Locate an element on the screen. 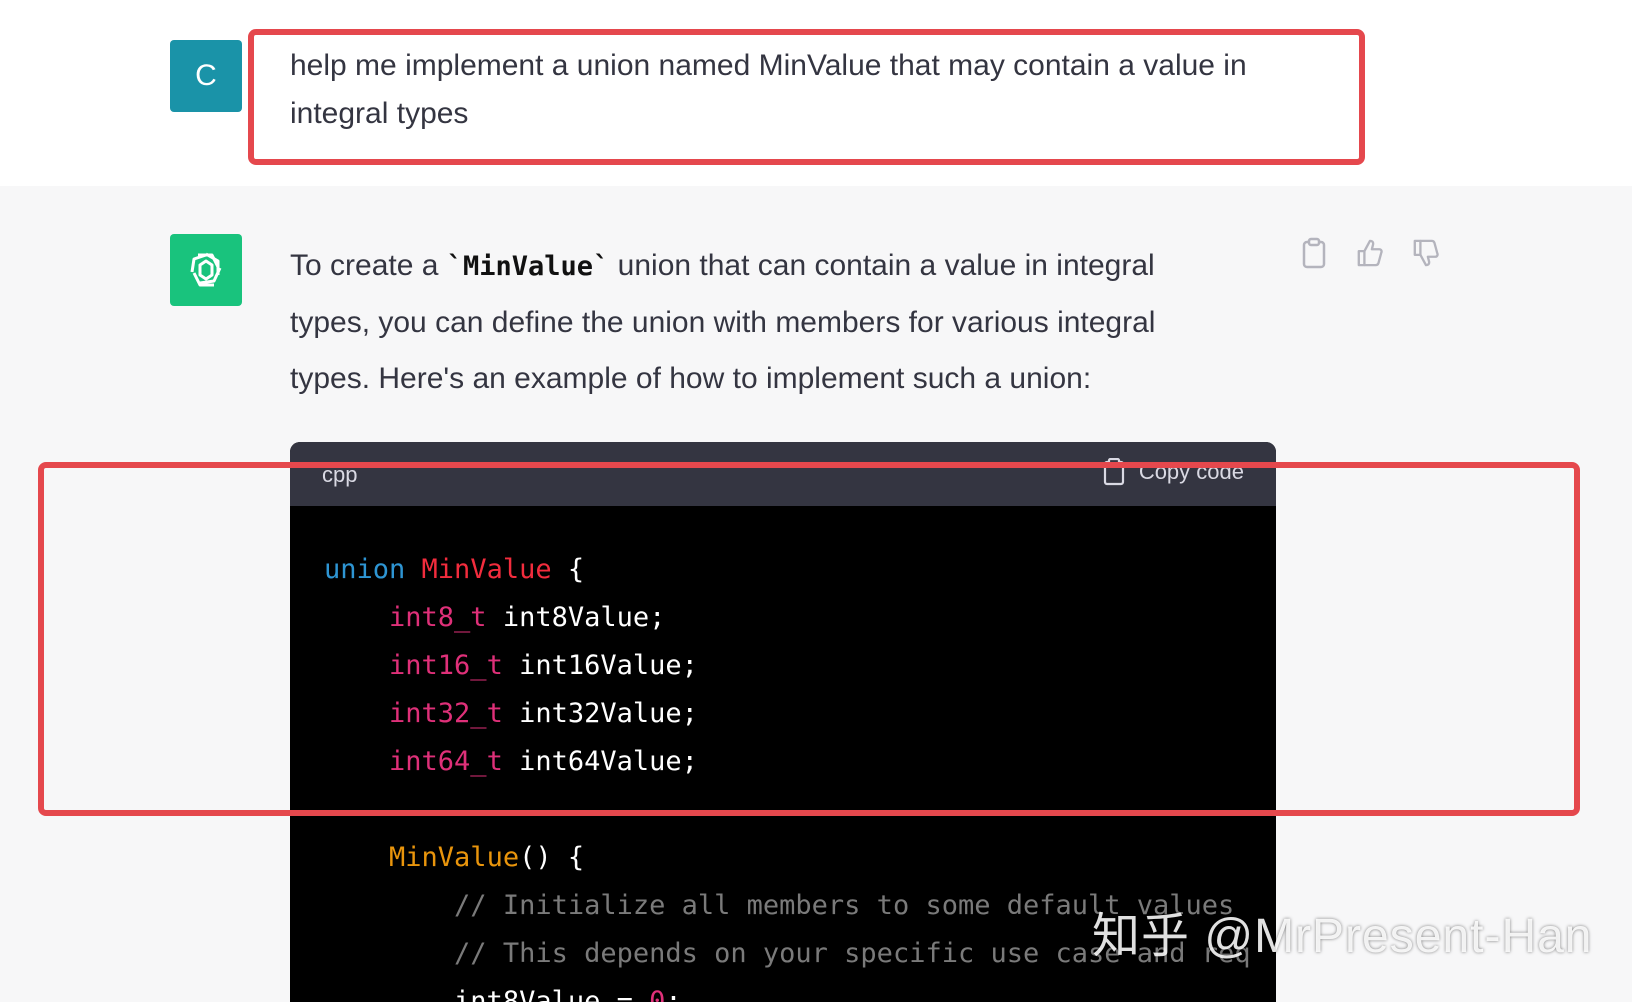 This screenshot has width=1632, height=1002. copy-message-button is located at coordinates (1314, 253).